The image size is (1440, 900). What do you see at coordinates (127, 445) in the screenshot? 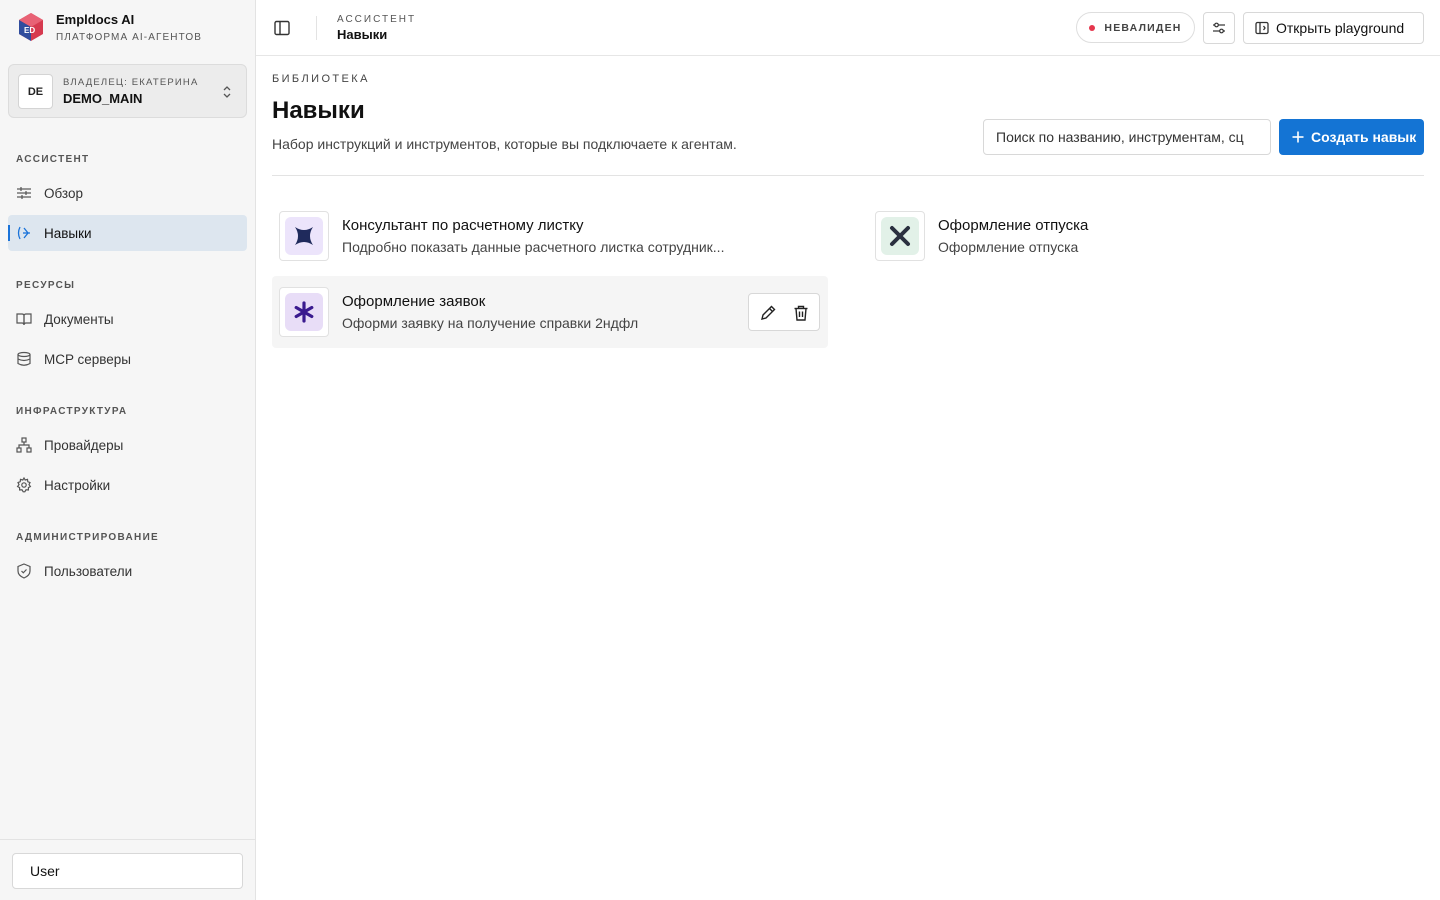
I see `sidebar-item-providers: Провайдеры` at bounding box center [127, 445].